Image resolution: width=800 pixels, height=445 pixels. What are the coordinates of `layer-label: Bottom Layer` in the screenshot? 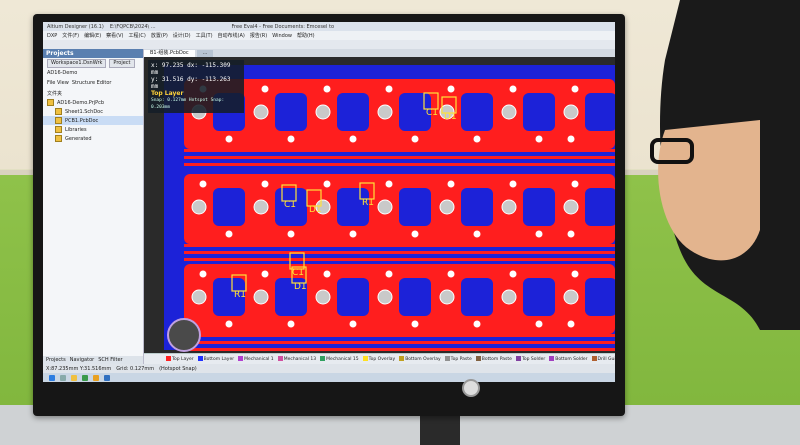 It's located at (219, 359).